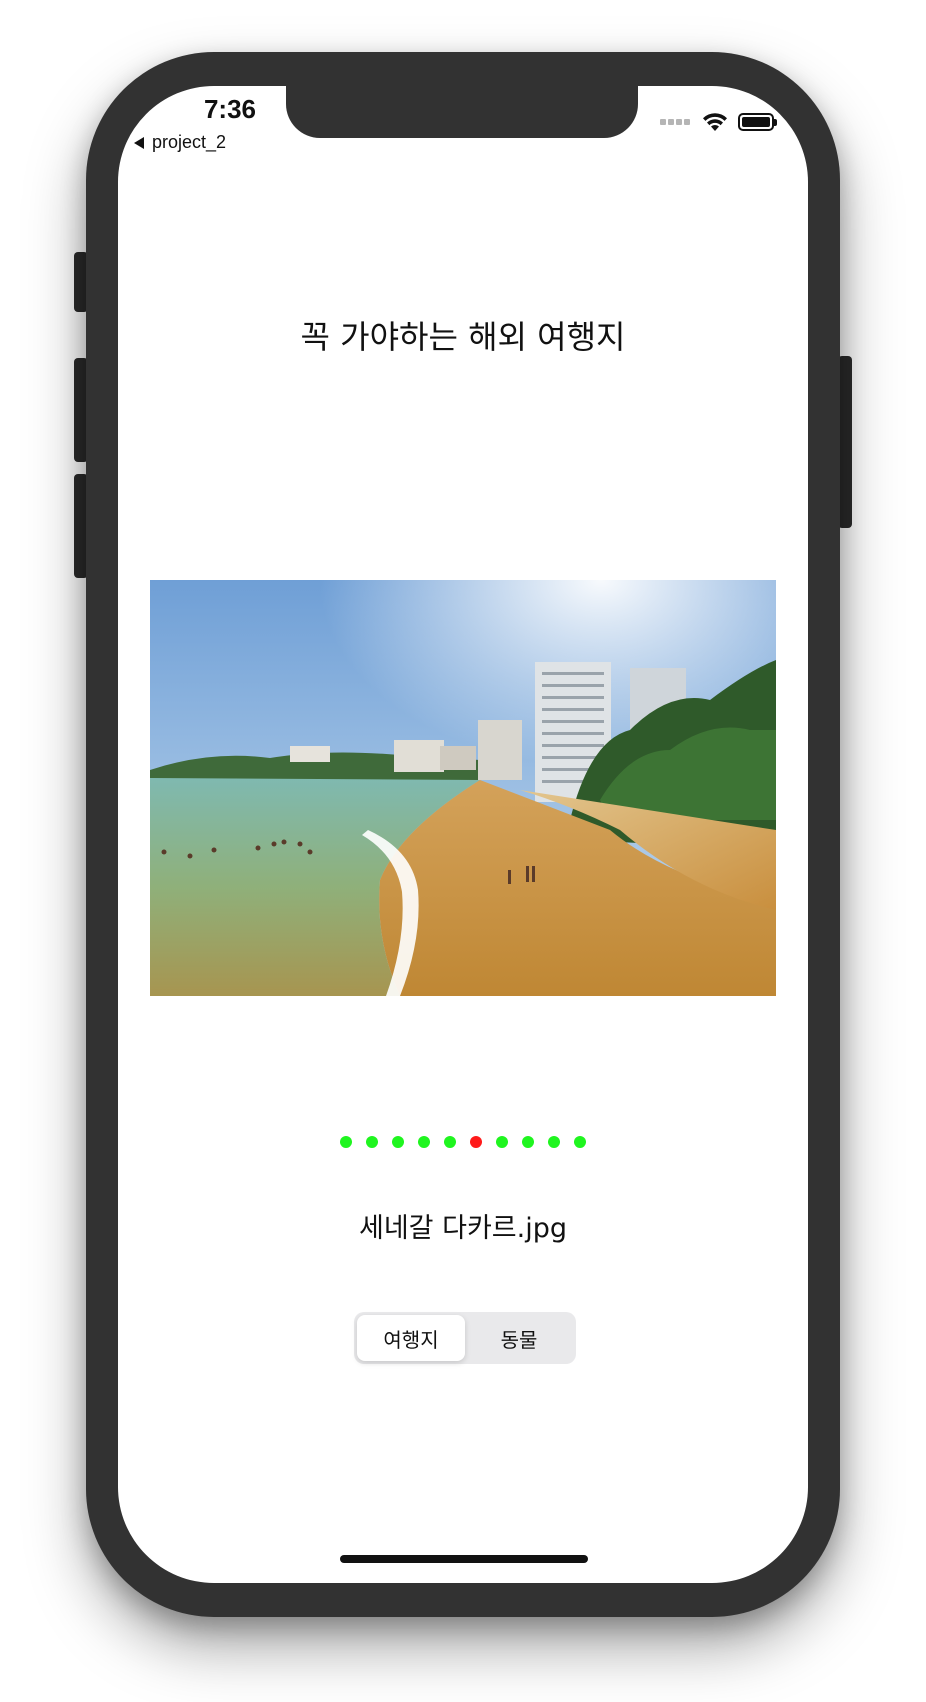  Describe the element at coordinates (462, 112) in the screenshot. I see `notch` at that location.